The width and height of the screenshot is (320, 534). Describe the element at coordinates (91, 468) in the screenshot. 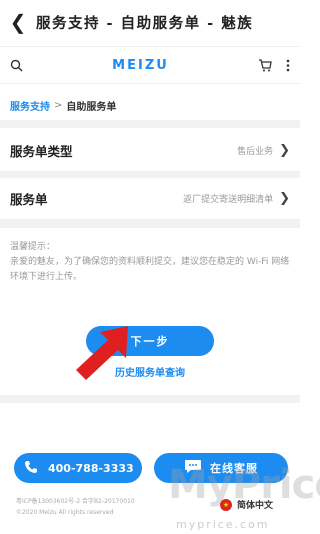

I see `hotline-number: 400-788-3333` at that location.